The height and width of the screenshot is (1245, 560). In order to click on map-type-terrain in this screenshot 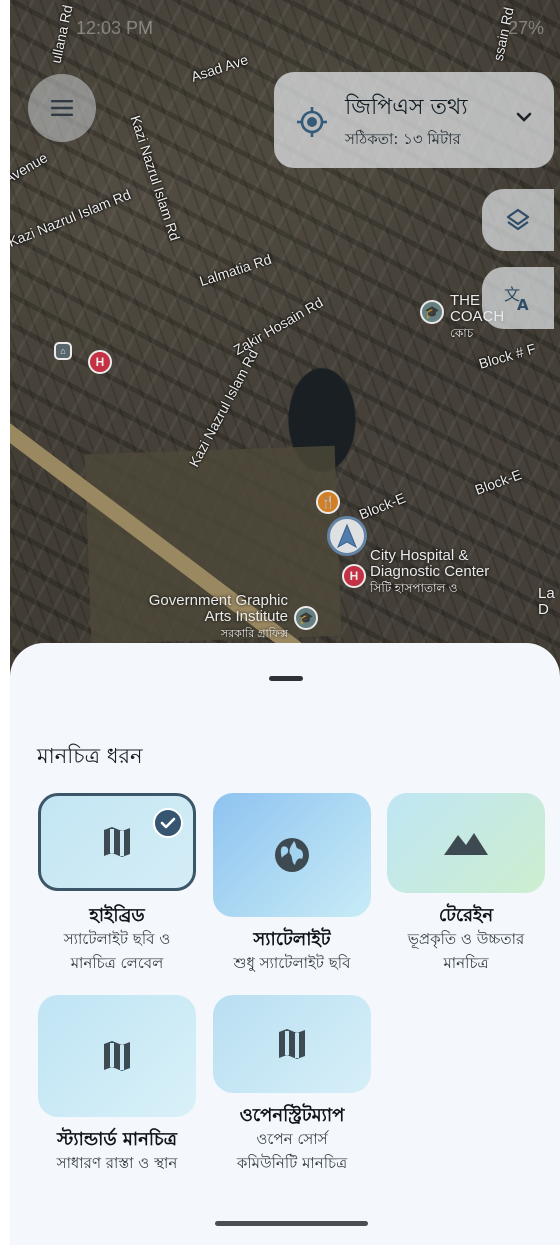, I will do `click(466, 843)`.